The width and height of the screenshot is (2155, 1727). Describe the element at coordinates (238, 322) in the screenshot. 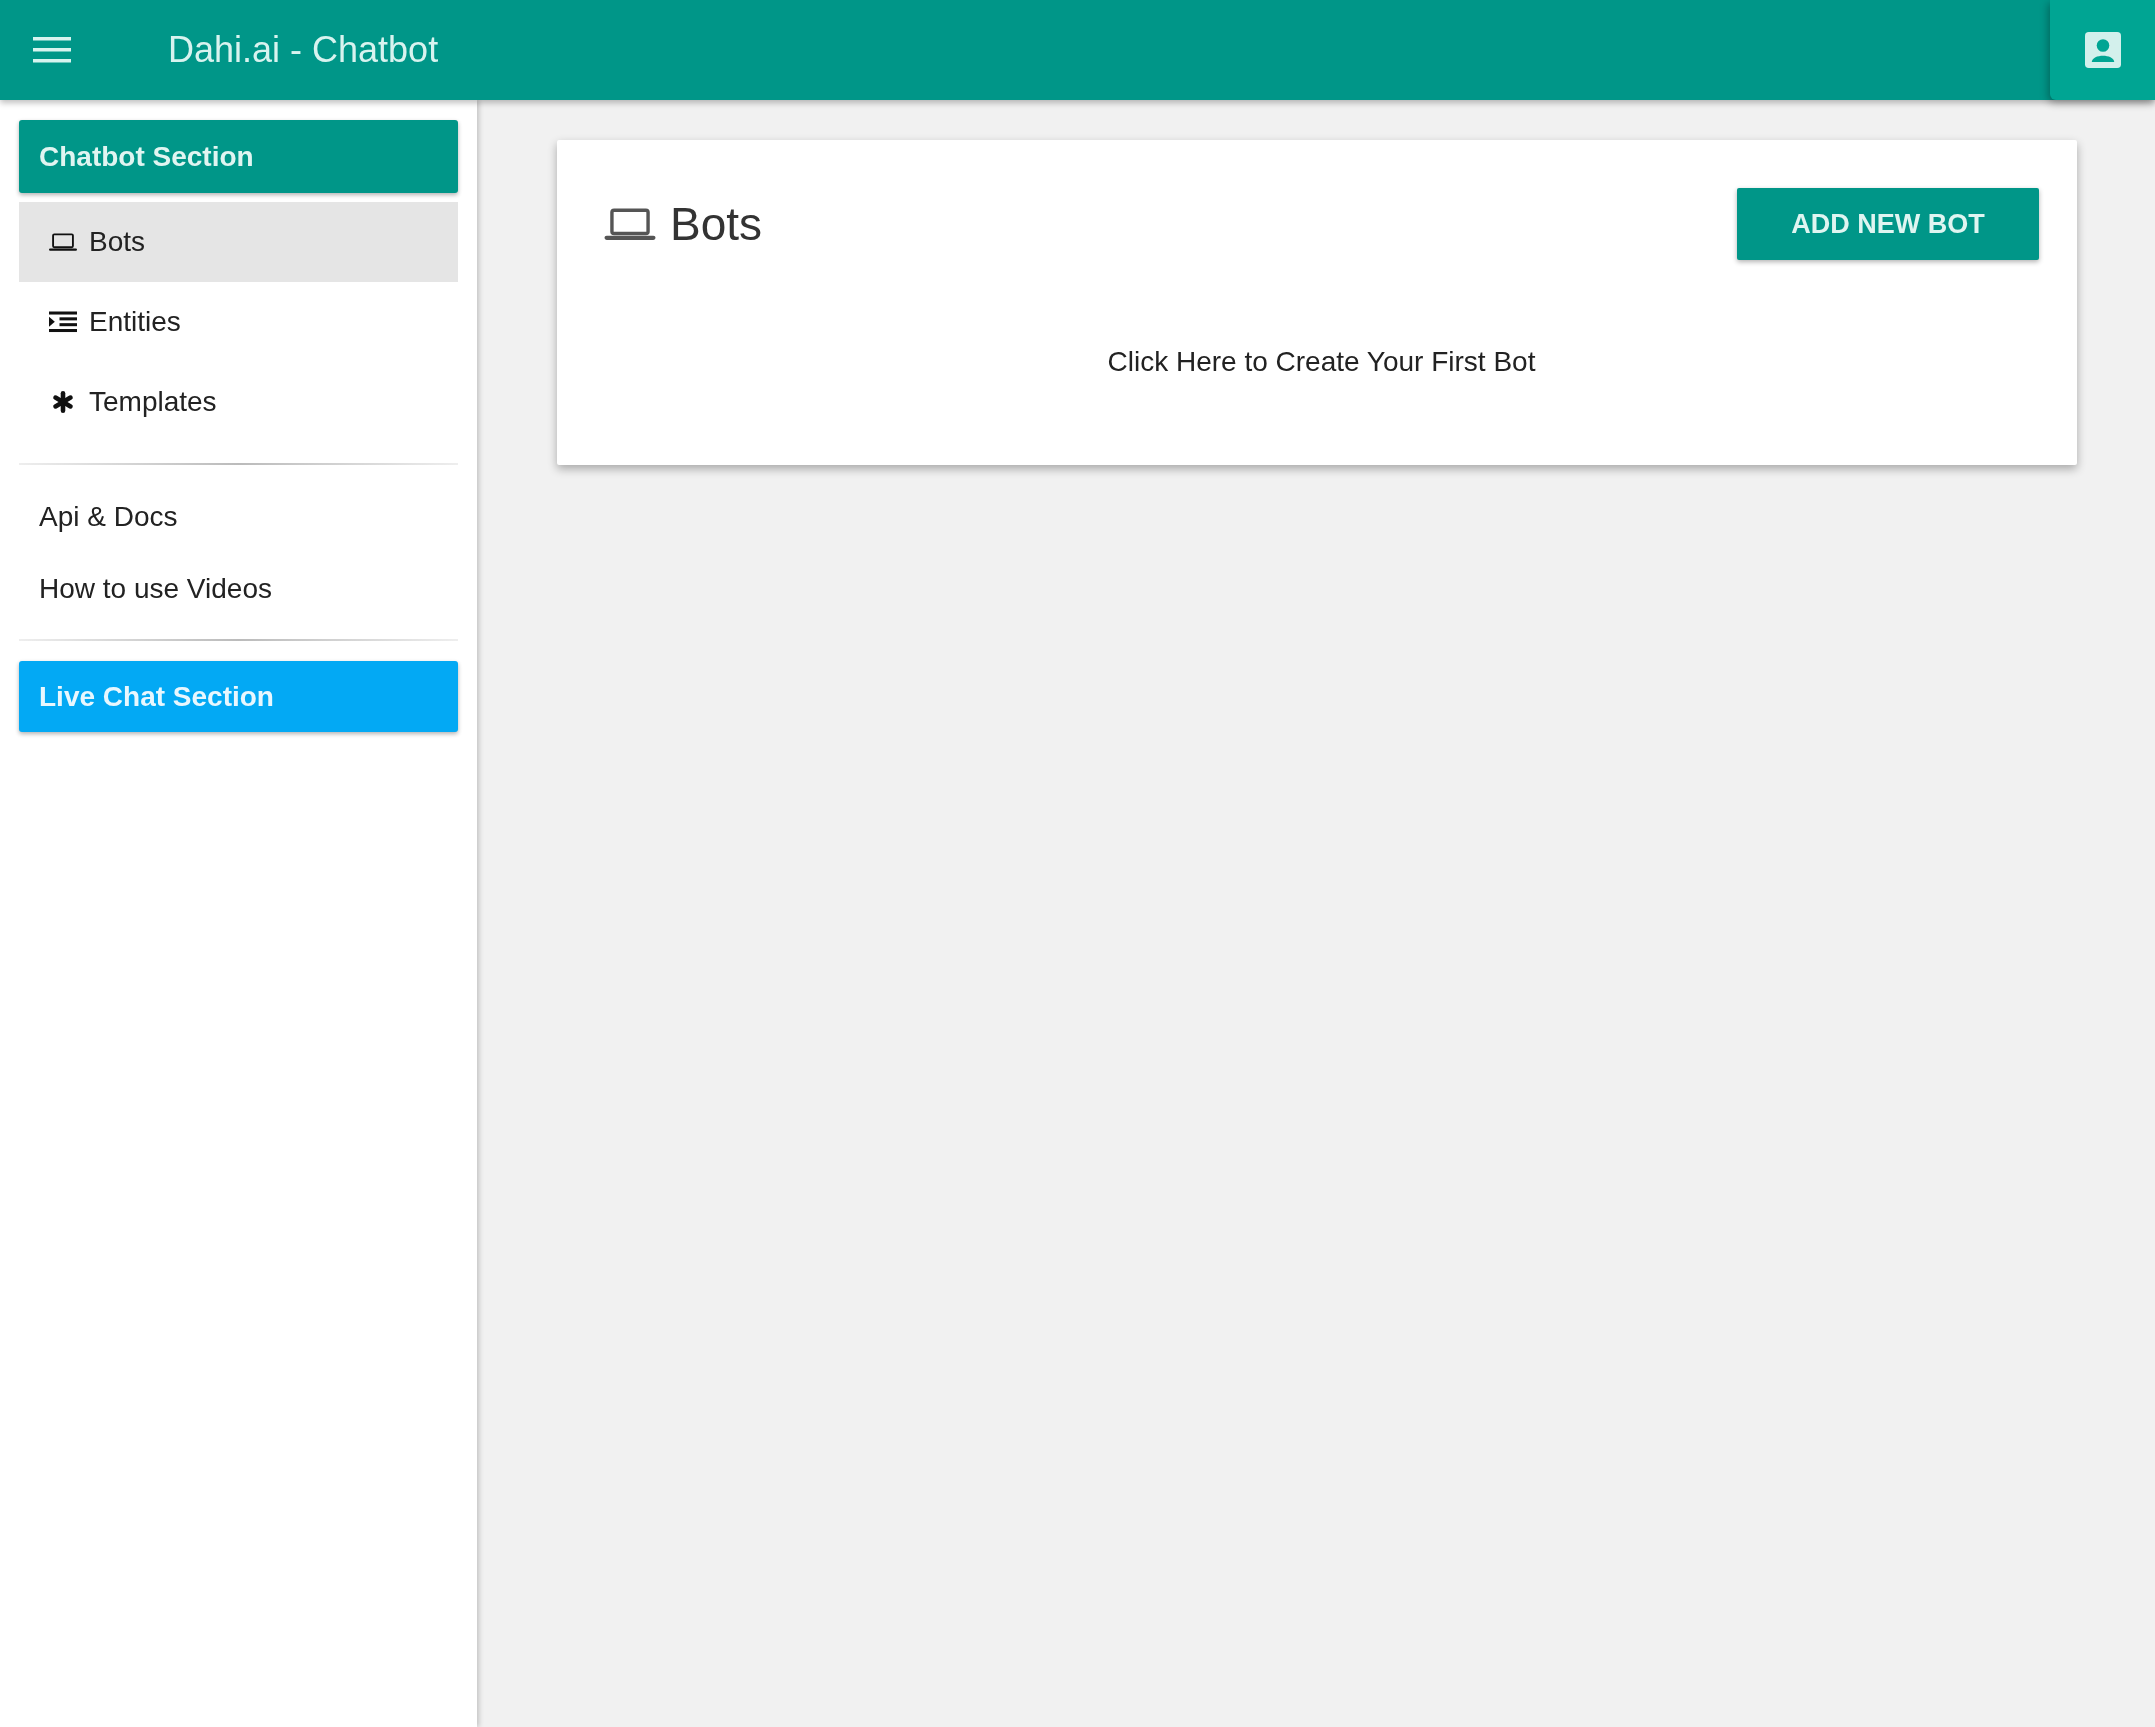

I see `sidebar-item: Entities` at that location.